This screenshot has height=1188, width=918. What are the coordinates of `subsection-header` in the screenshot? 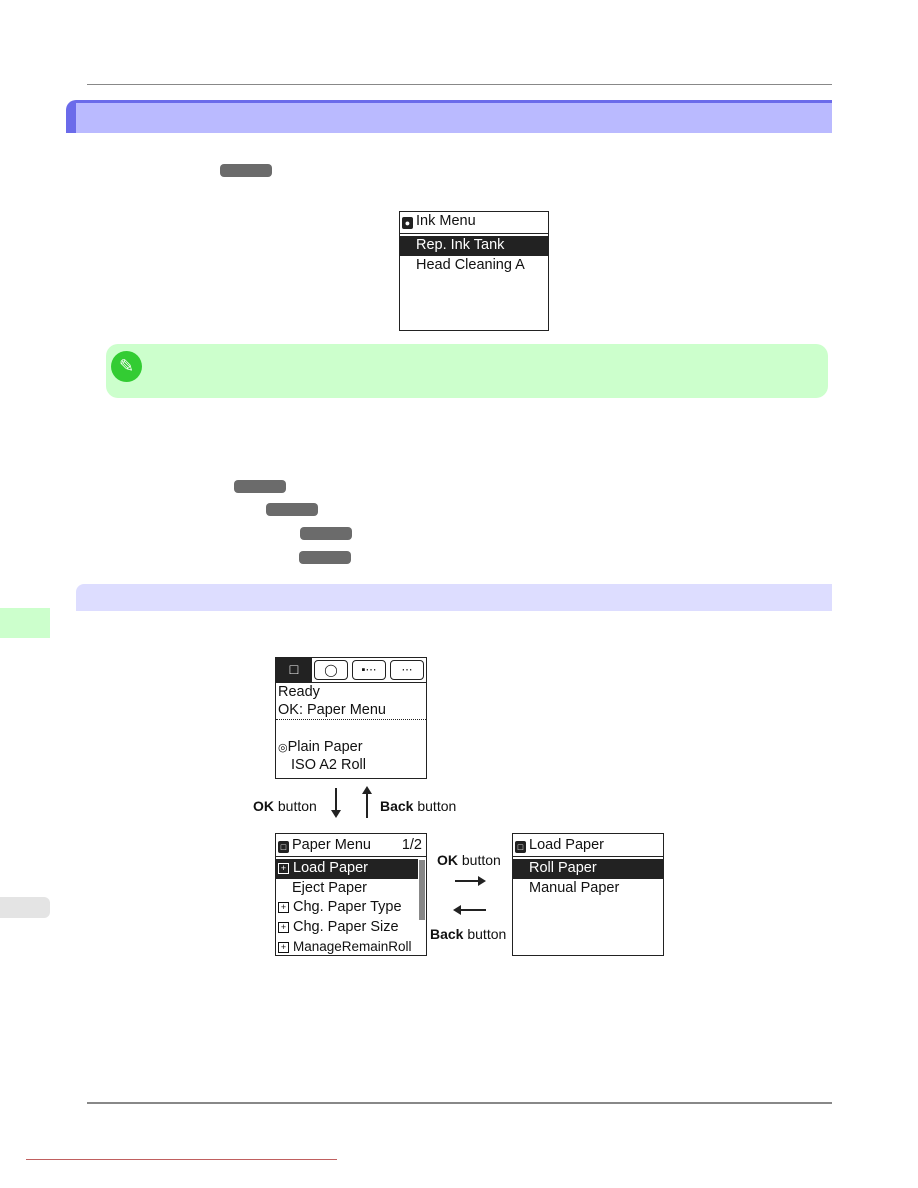 It's located at (454, 597).